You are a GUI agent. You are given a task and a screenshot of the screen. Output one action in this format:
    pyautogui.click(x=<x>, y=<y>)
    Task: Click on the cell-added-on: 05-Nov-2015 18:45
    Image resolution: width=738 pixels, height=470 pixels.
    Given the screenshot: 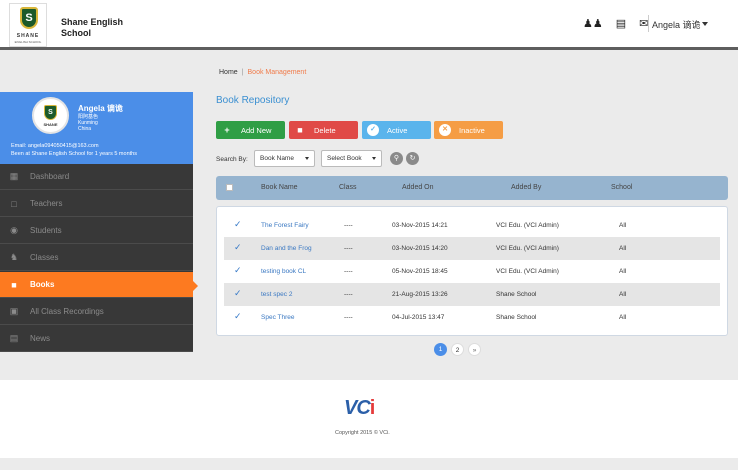 What is the action you would take?
    pyautogui.click(x=420, y=271)
    